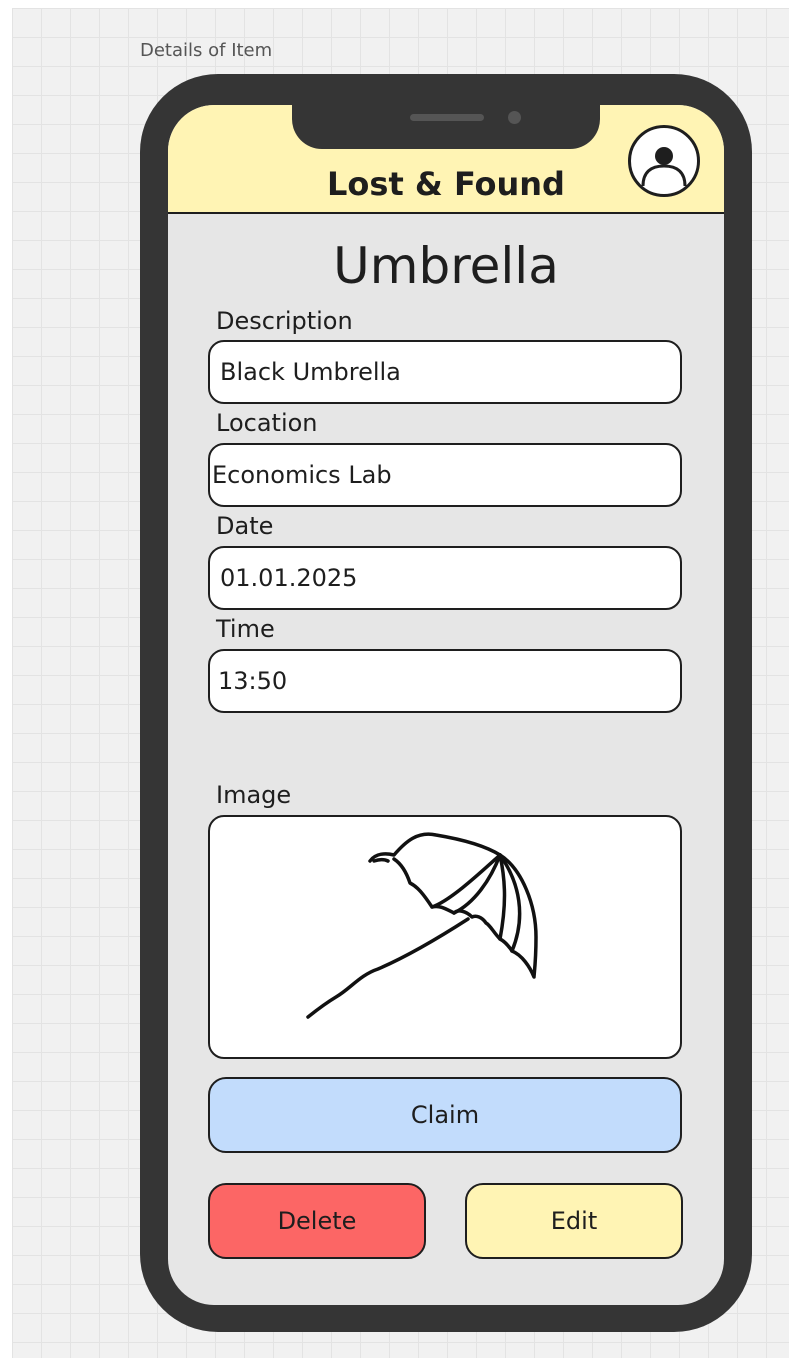 This screenshot has height=1358, width=789. Describe the element at coordinates (206, 50) in the screenshot. I see `frame-label: Details of Item` at that location.